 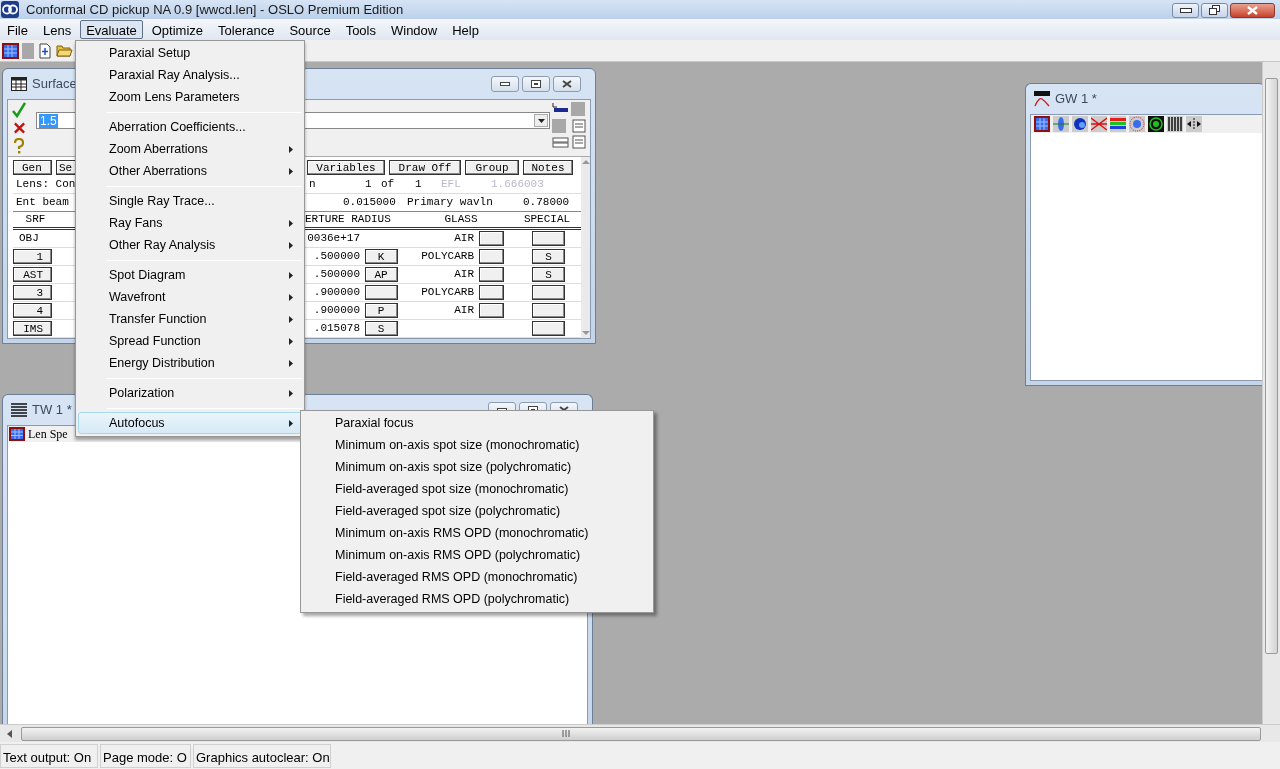 I want to click on window-title: TW 1 *, so click(x=52, y=410).